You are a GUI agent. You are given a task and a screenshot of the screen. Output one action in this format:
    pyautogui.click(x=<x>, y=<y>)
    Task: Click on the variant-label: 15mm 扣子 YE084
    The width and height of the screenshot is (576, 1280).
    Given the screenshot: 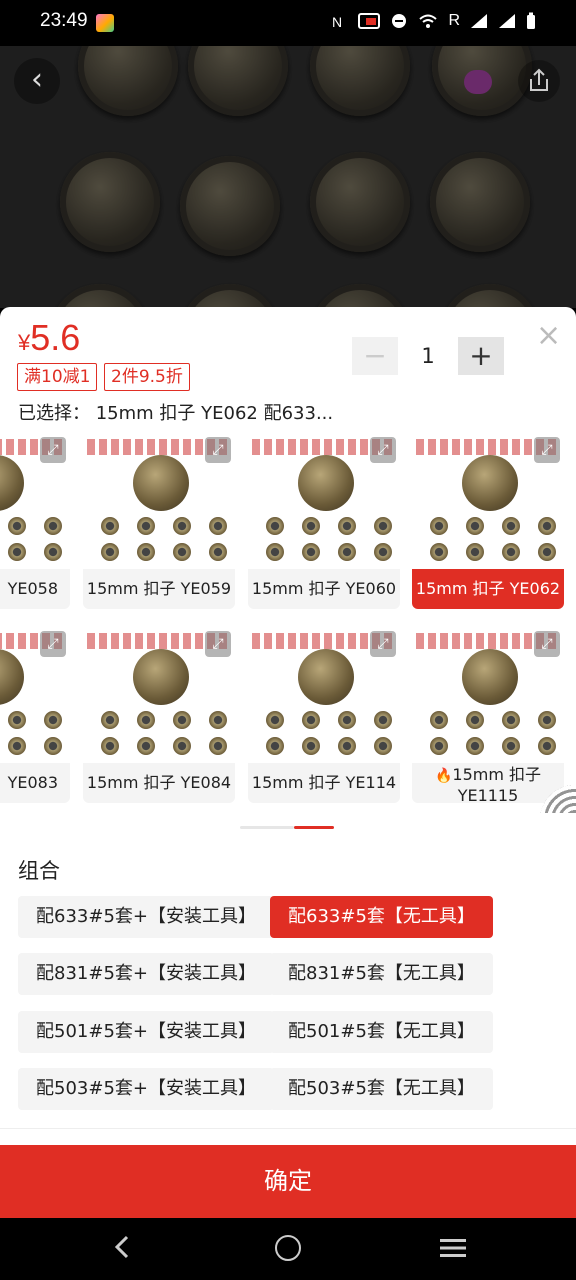 What is the action you would take?
    pyautogui.click(x=159, y=783)
    